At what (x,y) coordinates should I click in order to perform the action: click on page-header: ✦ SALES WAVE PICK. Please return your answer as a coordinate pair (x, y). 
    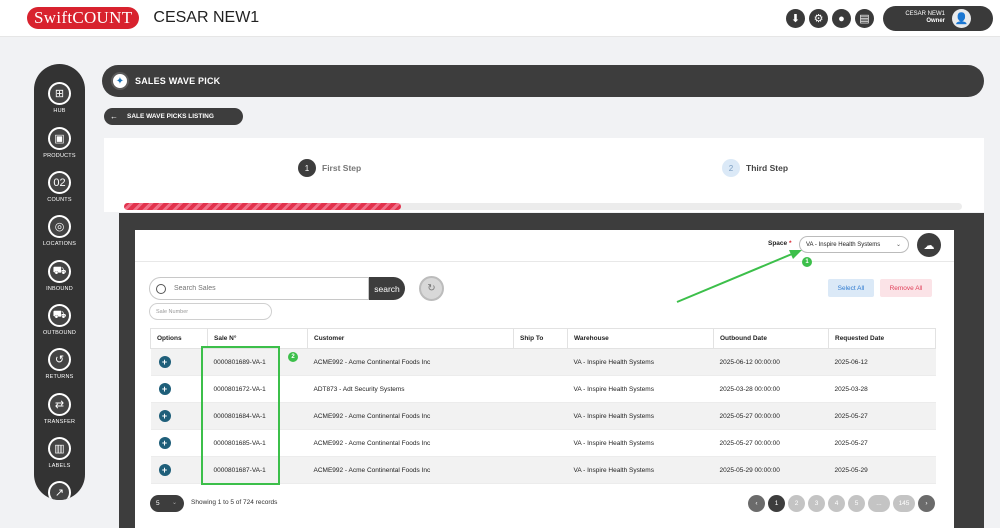
    Looking at the image, I should click on (543, 81).